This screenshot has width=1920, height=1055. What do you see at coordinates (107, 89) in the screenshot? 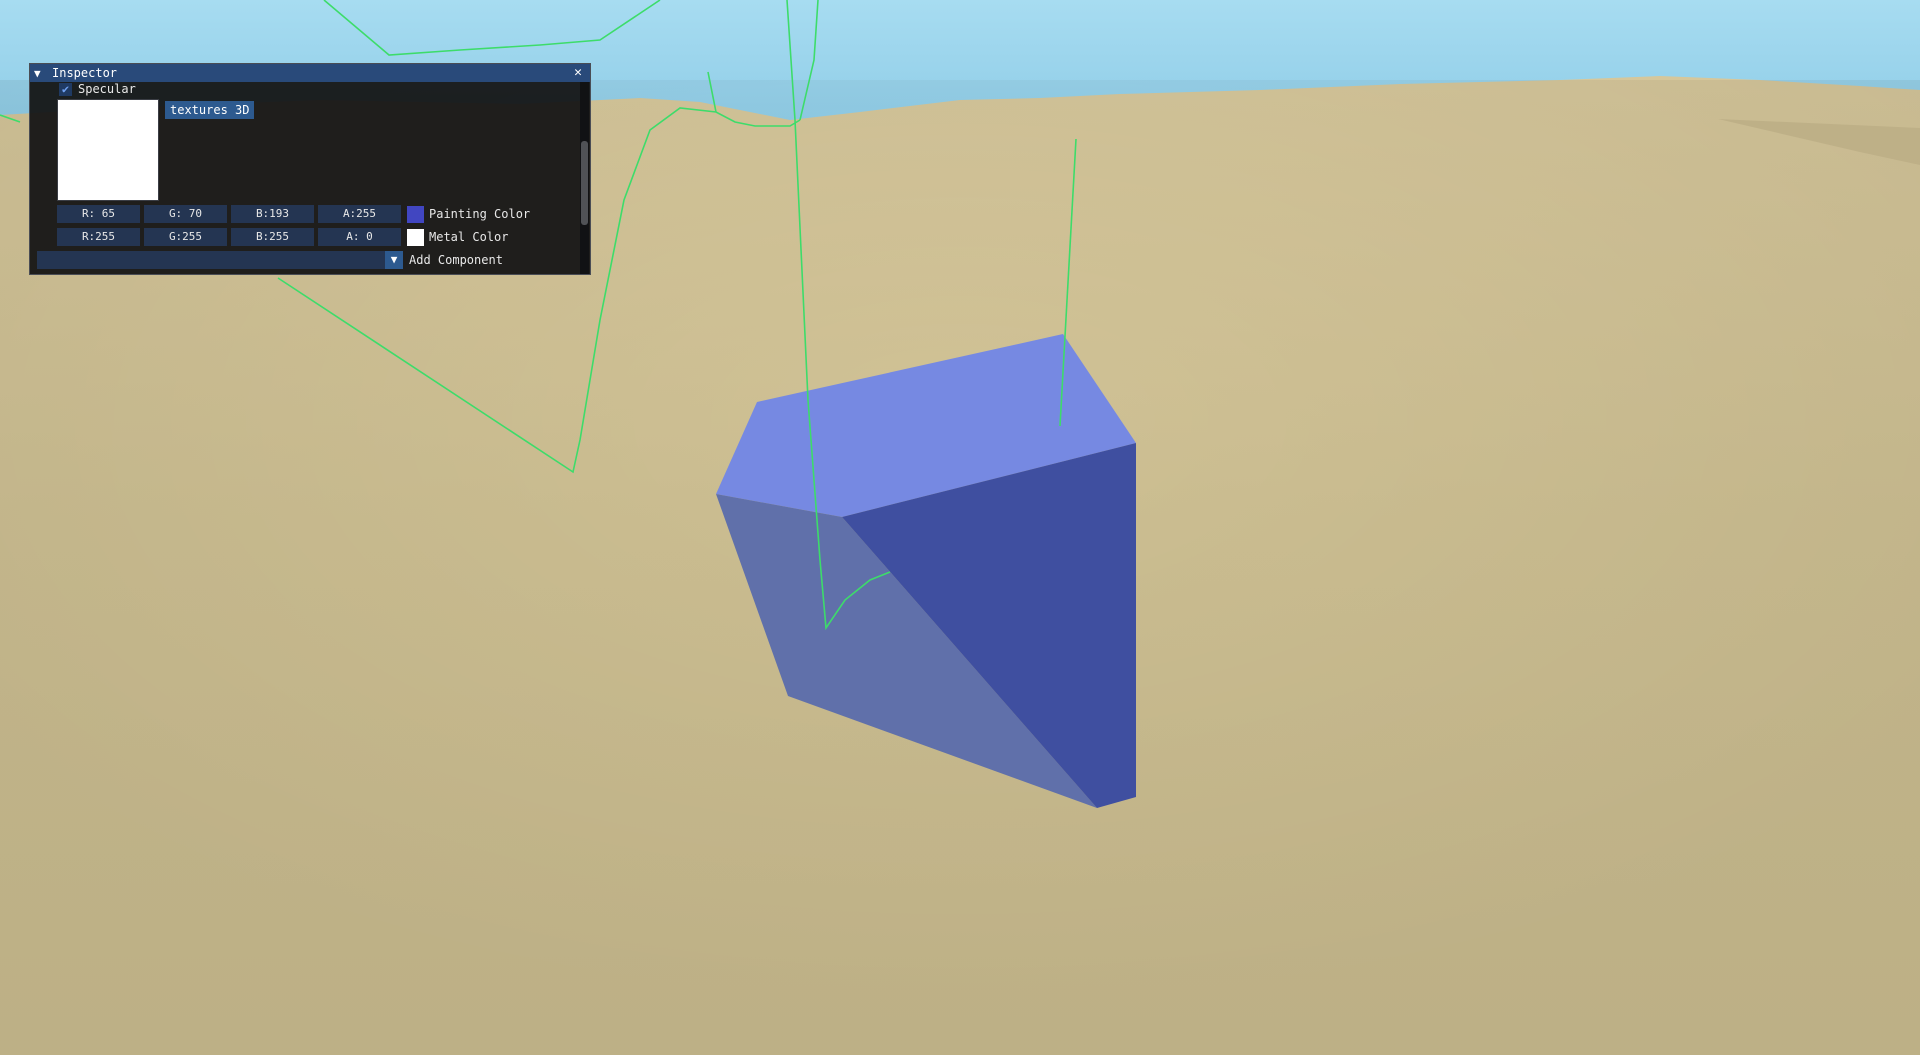
I see `specular-label: Specular` at bounding box center [107, 89].